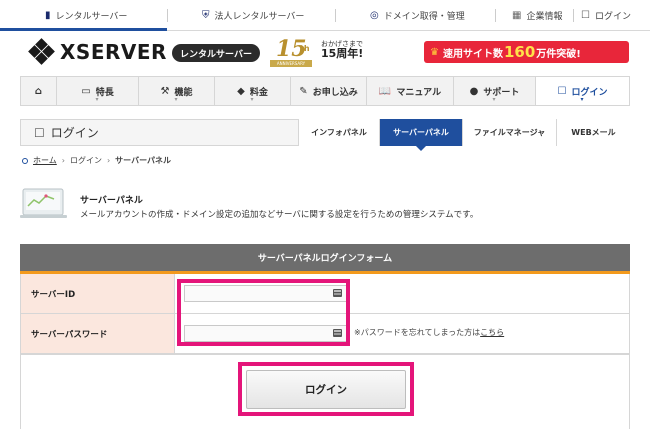 Image resolution: width=650 pixels, height=429 pixels. Describe the element at coordinates (43, 203) in the screenshot. I see `server-panel-illustration-icon` at that location.